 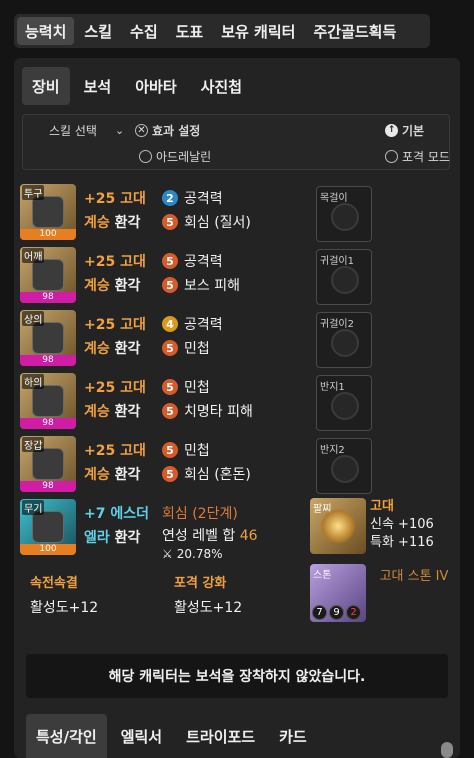 I want to click on accessory-label: 목걸이, so click(x=334, y=198).